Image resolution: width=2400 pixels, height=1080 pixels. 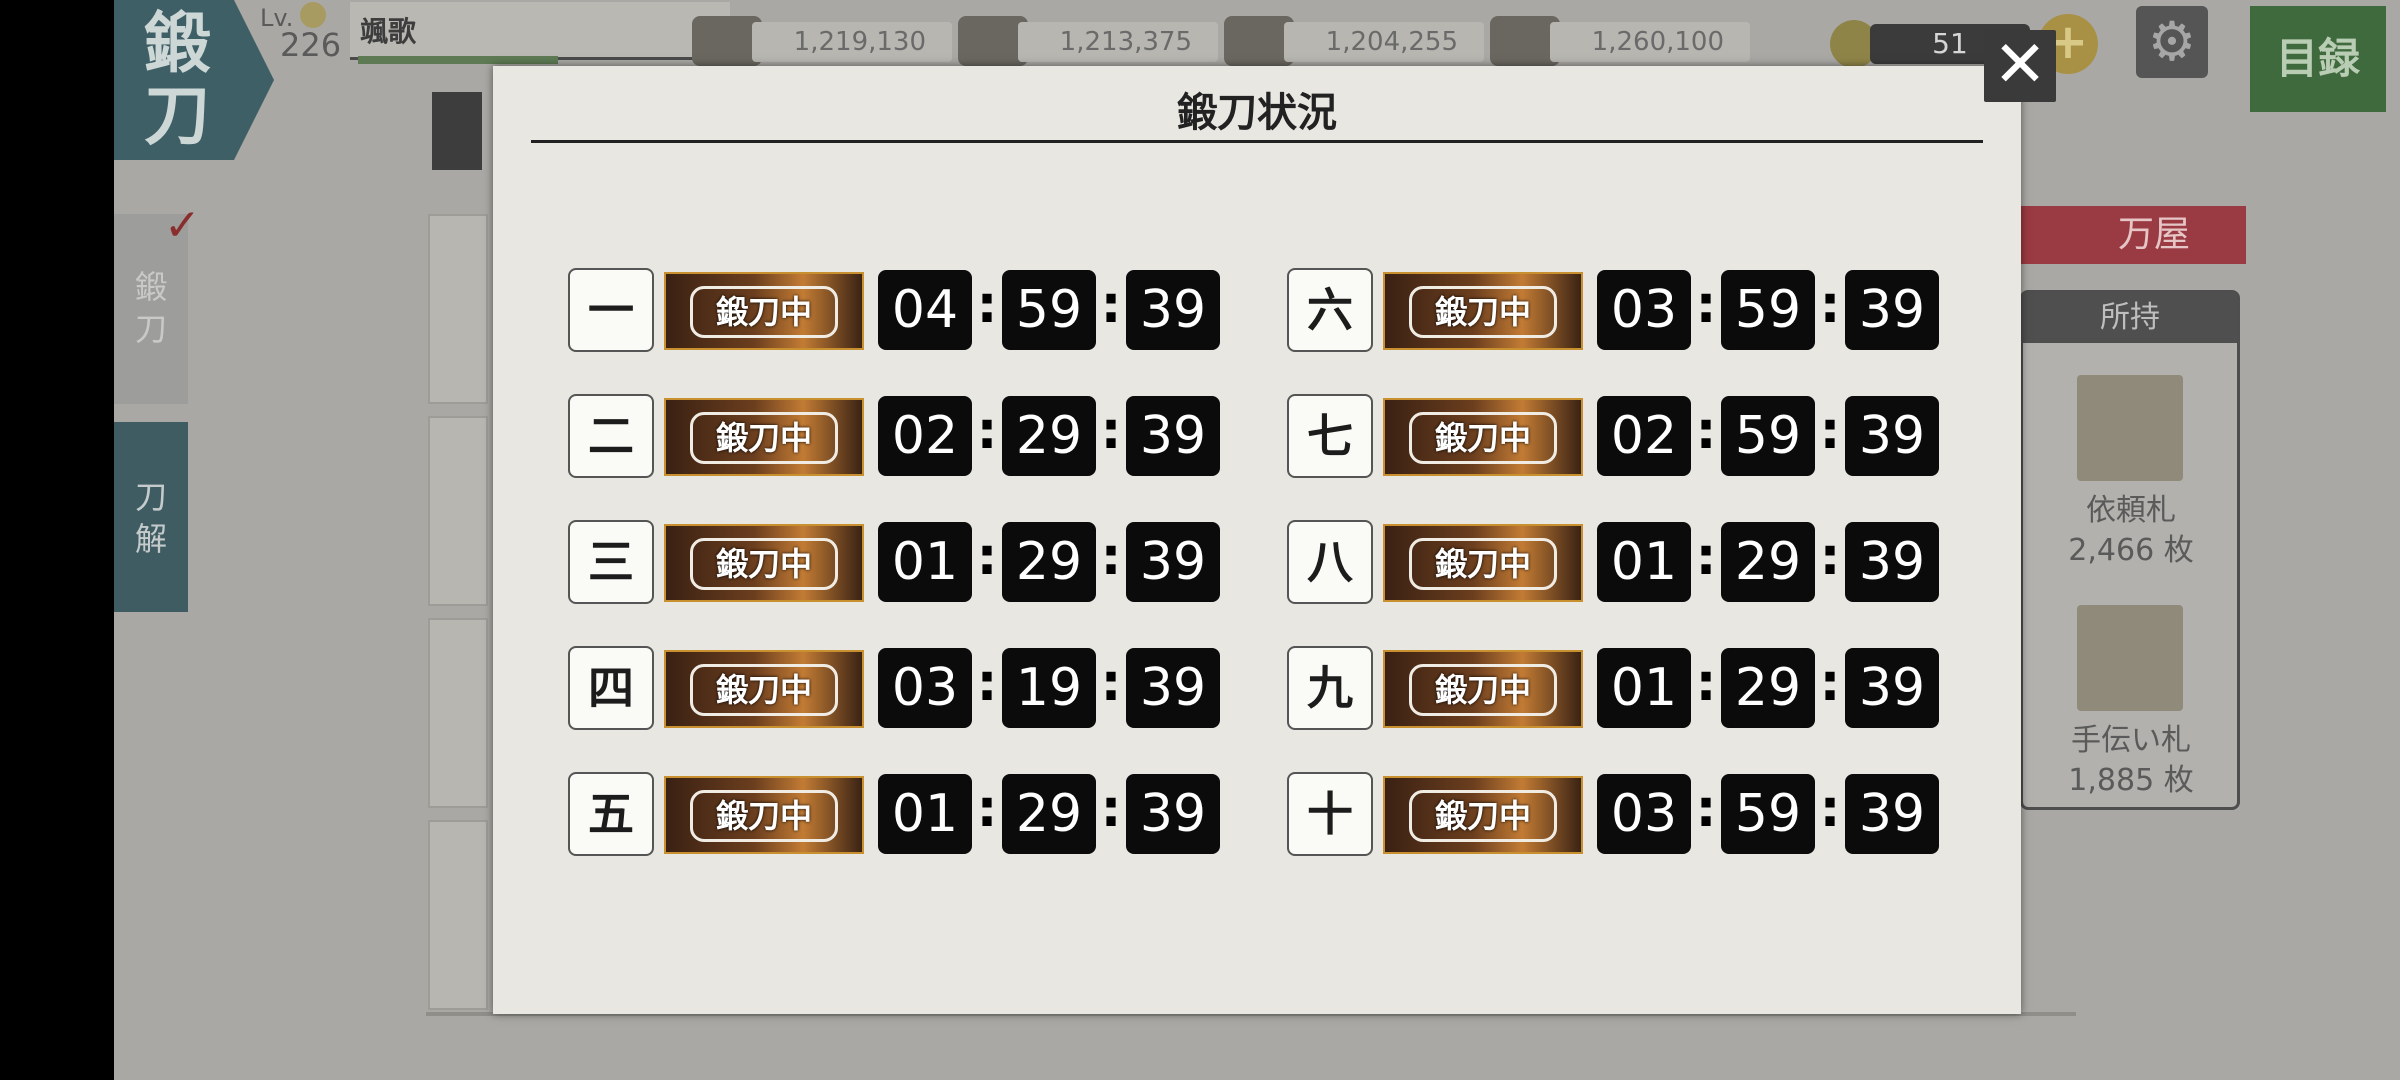 What do you see at coordinates (2020, 66) in the screenshot?
I see `close-button: ✕` at bounding box center [2020, 66].